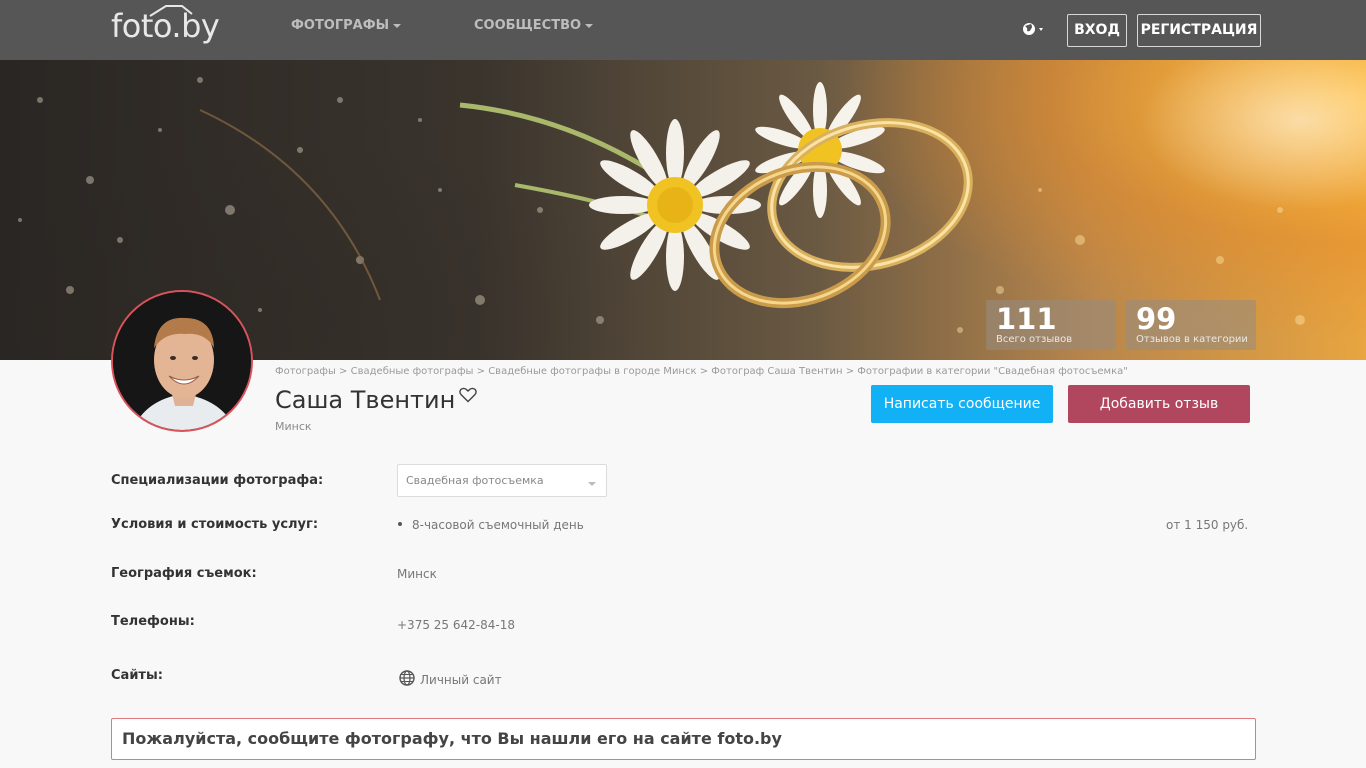  Describe the element at coordinates (365, 400) in the screenshot. I see `photographer-name: Саша Твентин` at that location.